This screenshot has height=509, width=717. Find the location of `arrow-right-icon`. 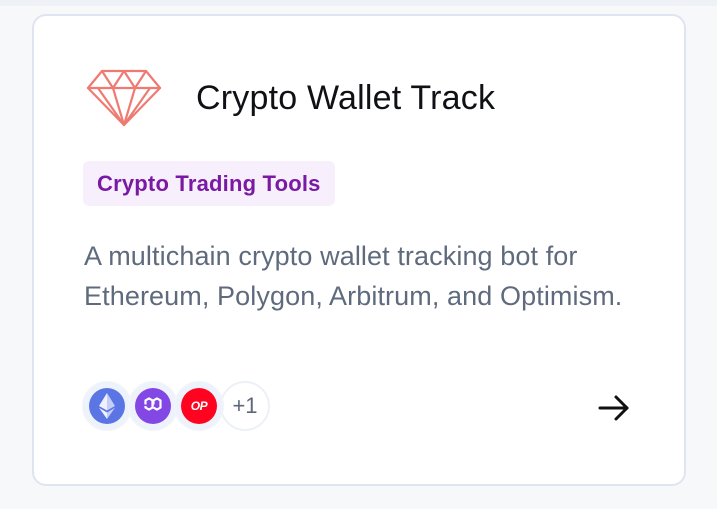

arrow-right-icon is located at coordinates (613, 408).